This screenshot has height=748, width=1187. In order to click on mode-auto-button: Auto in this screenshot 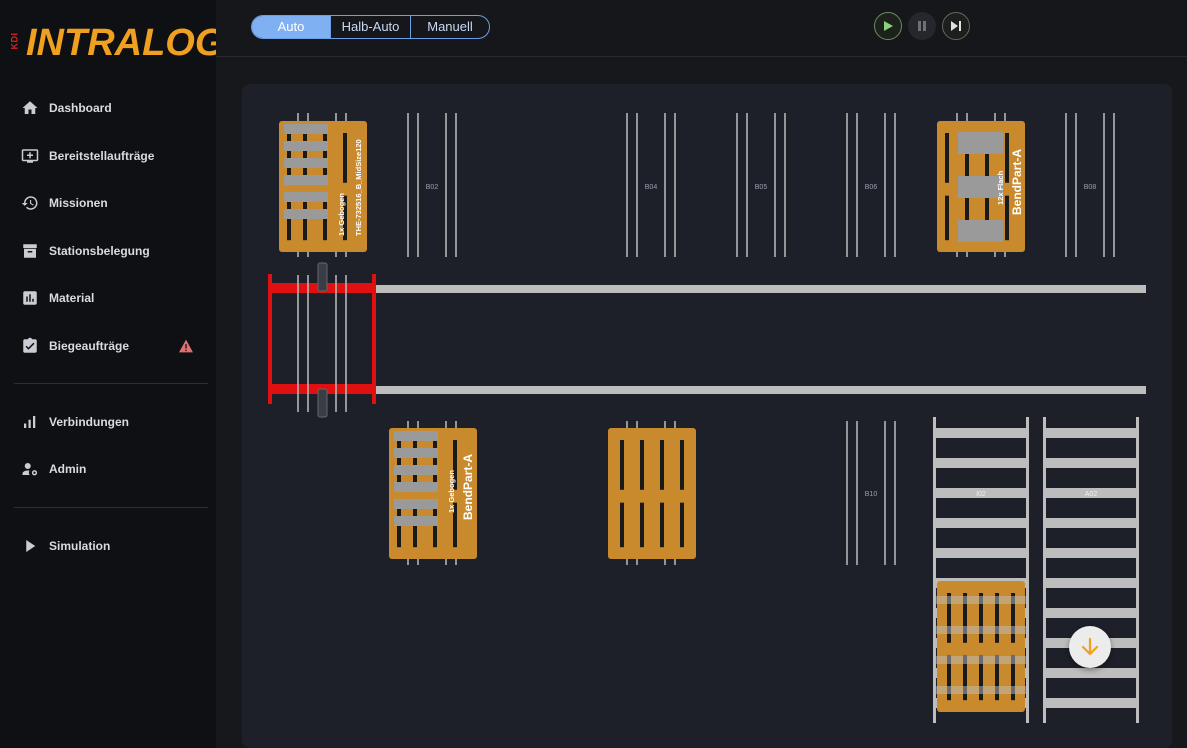, I will do `click(291, 27)`.